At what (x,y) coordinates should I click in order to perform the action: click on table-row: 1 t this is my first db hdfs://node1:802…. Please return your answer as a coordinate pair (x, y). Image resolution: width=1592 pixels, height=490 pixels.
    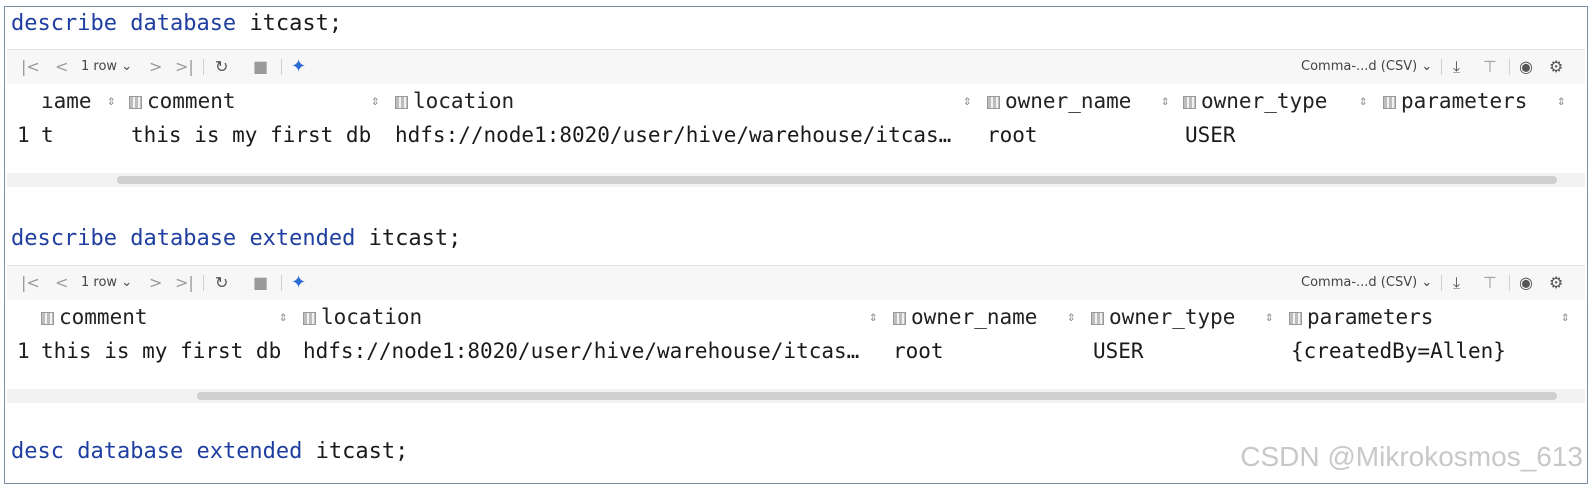
    Looking at the image, I should click on (796, 135).